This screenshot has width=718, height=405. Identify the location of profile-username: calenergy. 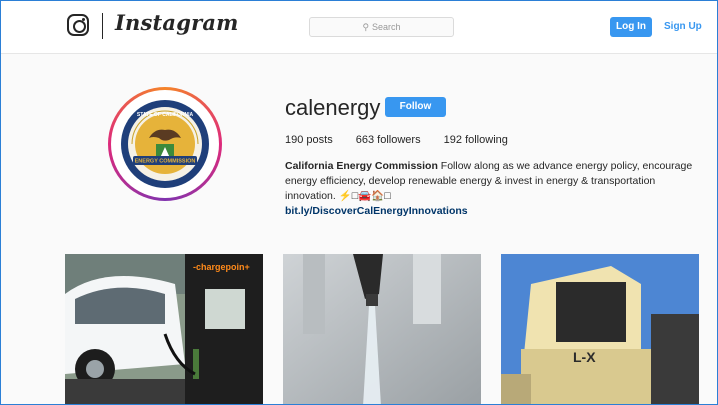
(333, 107).